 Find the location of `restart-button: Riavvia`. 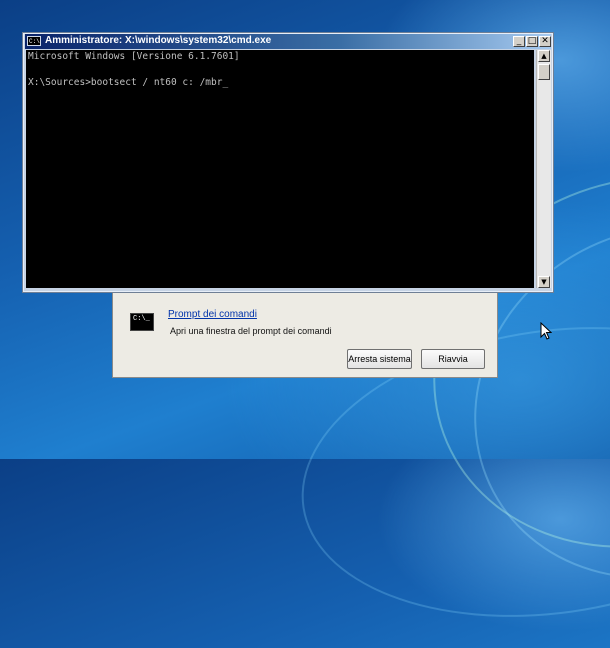

restart-button: Riavvia is located at coordinates (453, 359).